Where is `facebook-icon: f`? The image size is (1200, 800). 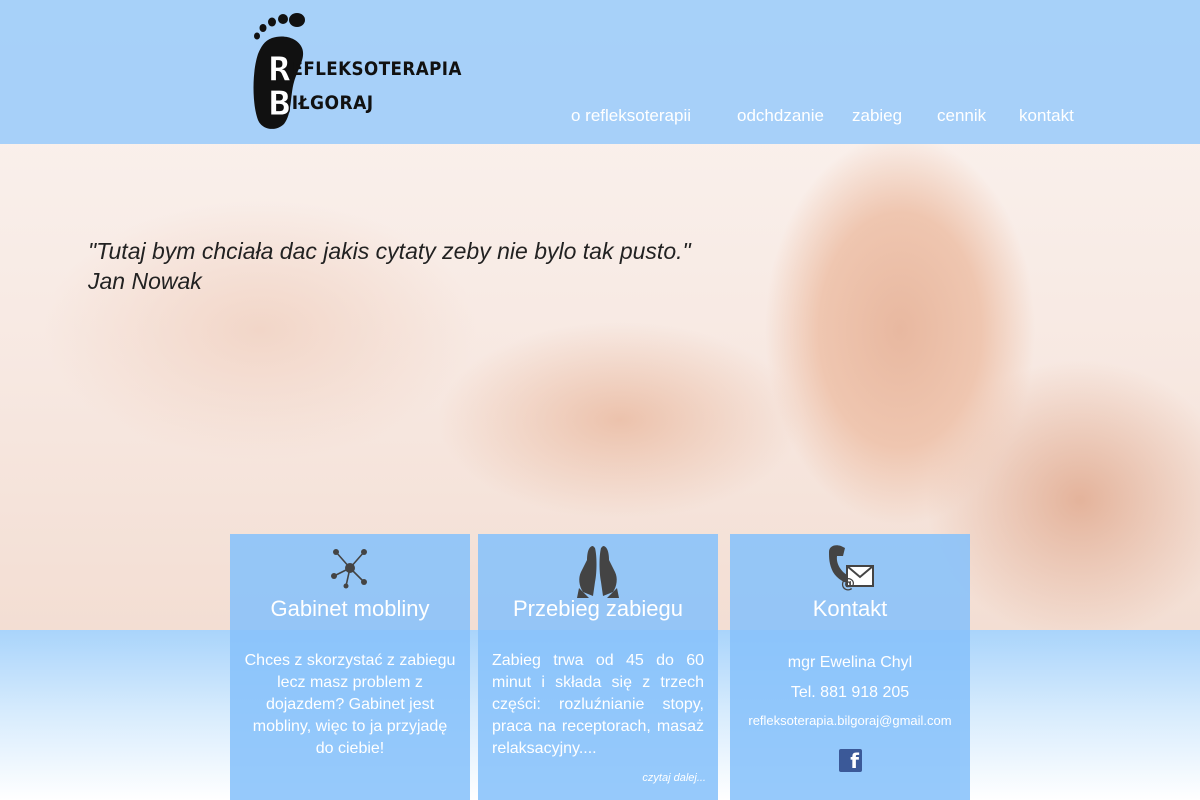
facebook-icon: f is located at coordinates (850, 760).